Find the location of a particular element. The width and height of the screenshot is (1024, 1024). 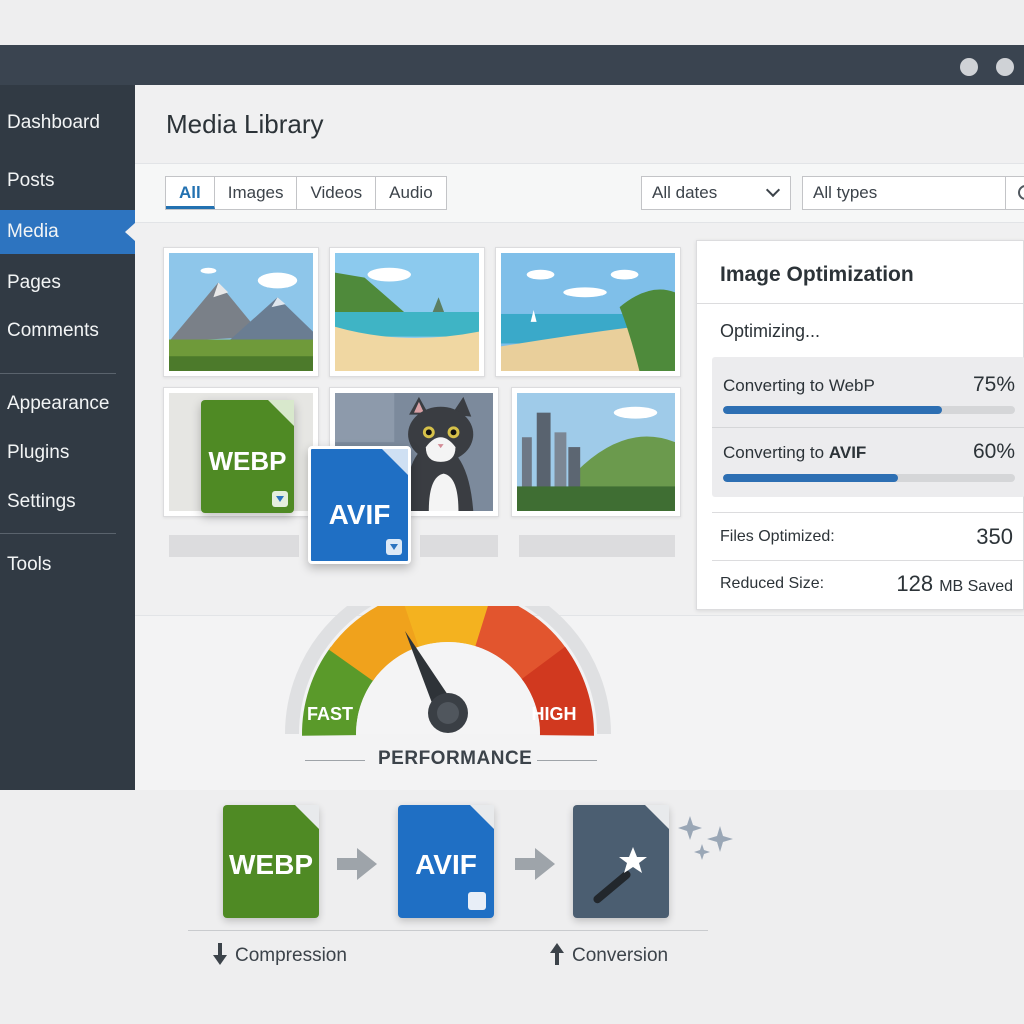

coastline-image is located at coordinates (588, 312).